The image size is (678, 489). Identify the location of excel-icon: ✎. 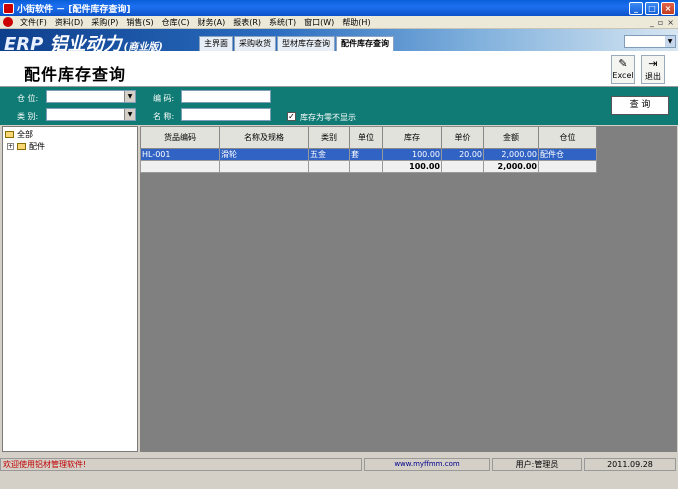
(623, 63).